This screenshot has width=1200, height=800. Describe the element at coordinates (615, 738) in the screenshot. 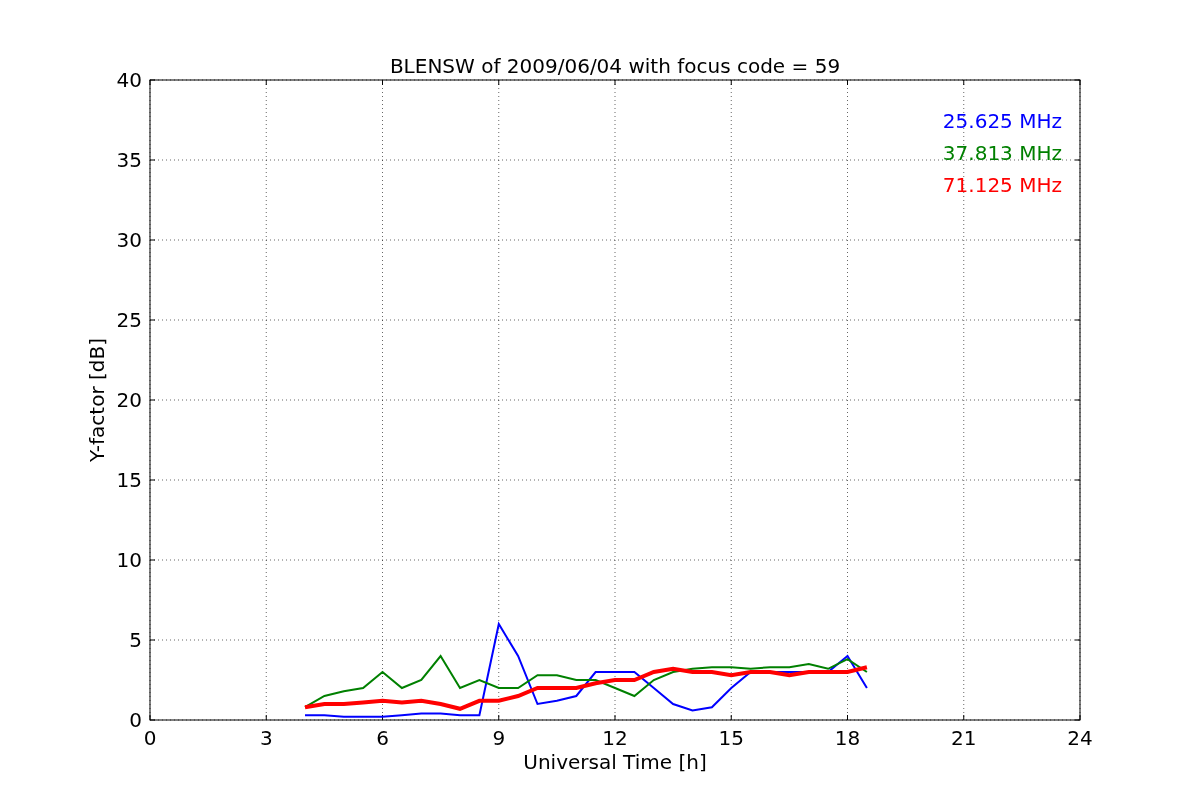

I see `x-tick-label: 12` at that location.